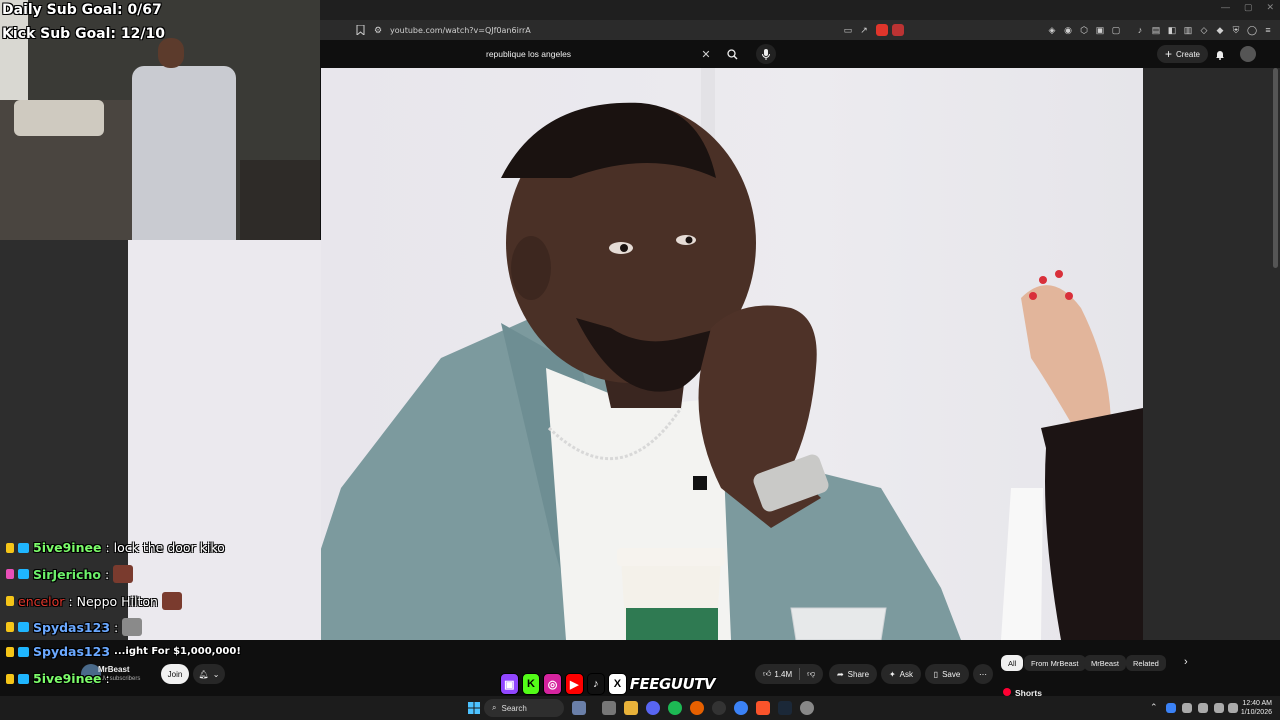 This screenshot has height=720, width=1280. I want to click on widgets-icon, so click(579, 708).